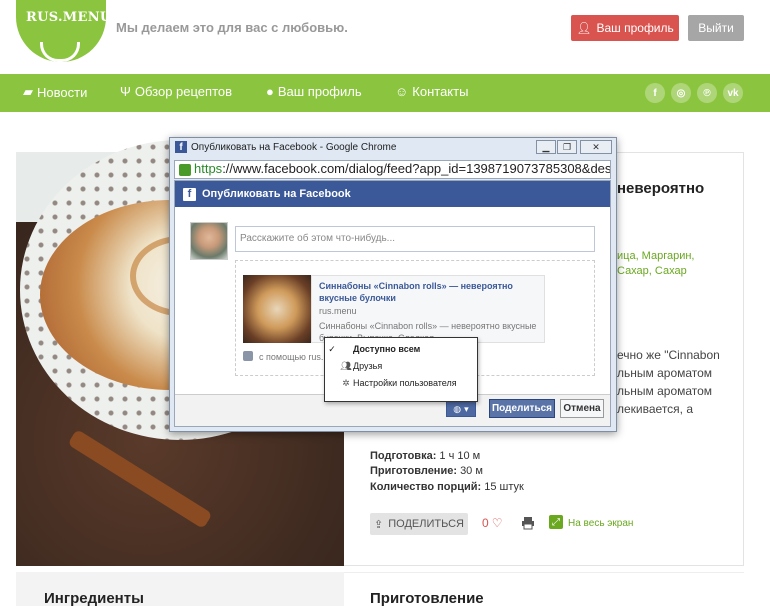 The image size is (770, 606). I want to click on exit-button: Выйти, so click(716, 28).